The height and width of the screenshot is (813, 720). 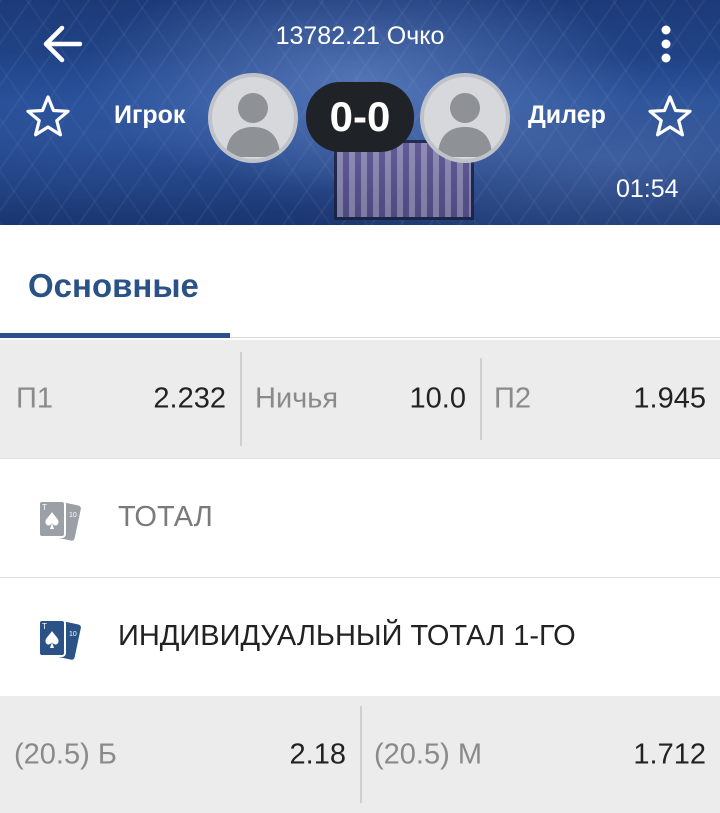 I want to click on odds-value: 10.0, so click(x=437, y=398).